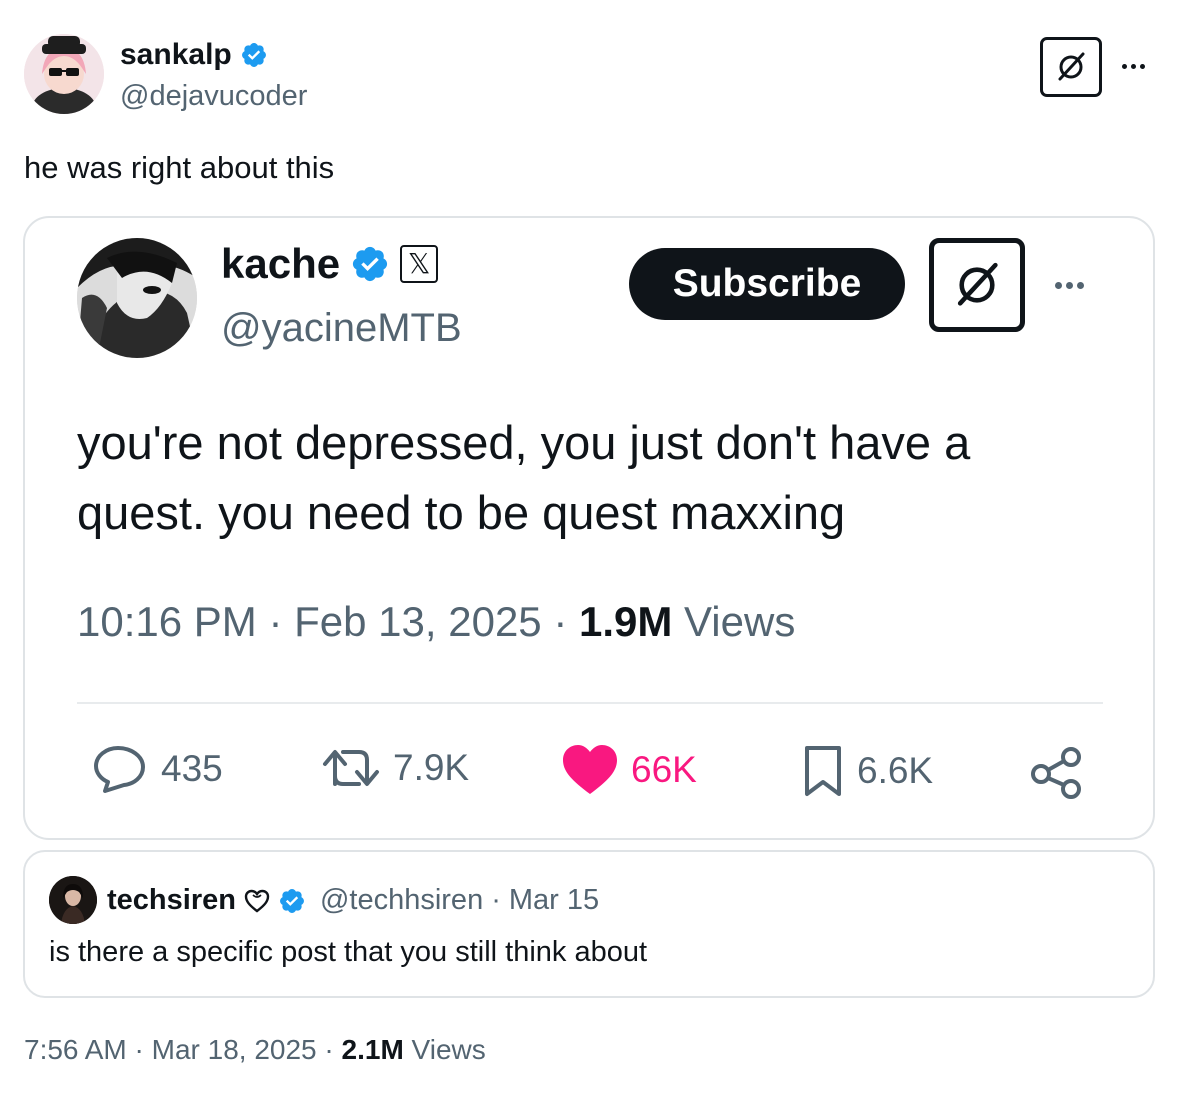 The width and height of the screenshot is (1178, 1100). I want to click on reply-date: Mar 15, so click(554, 900).